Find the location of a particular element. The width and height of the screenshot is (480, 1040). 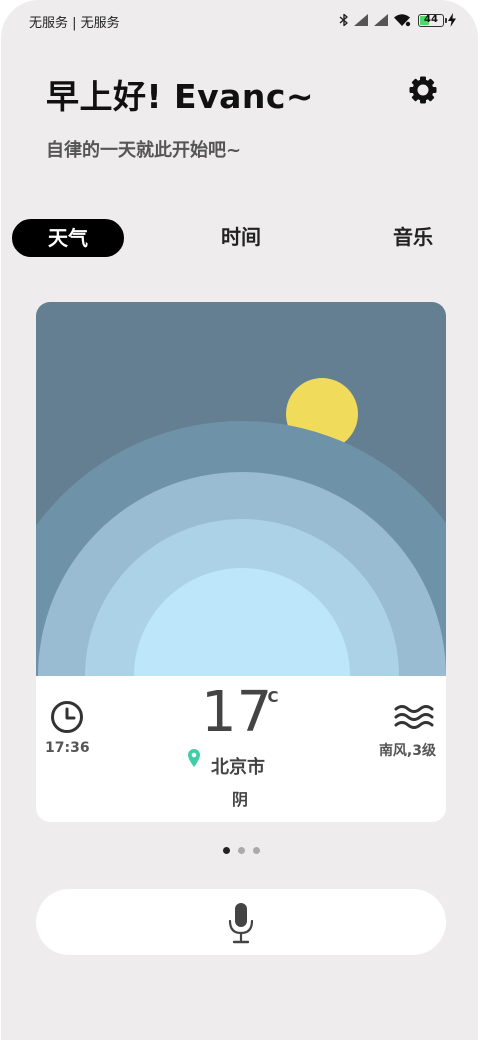

clock-icon is located at coordinates (67, 717).